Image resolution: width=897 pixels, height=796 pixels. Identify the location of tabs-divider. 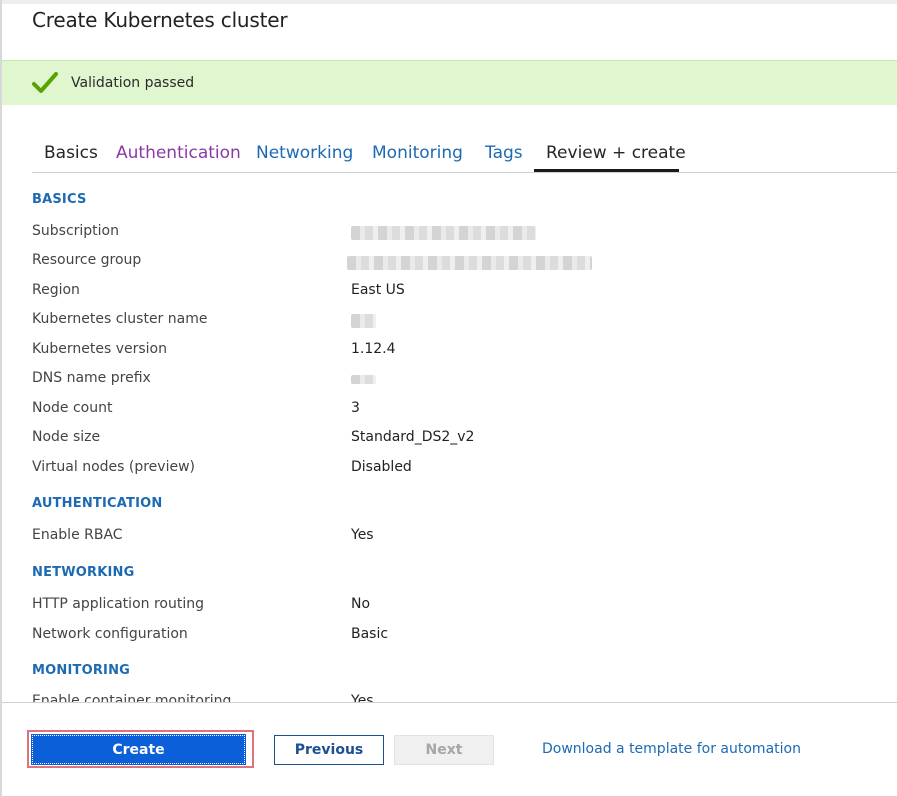
(464, 172).